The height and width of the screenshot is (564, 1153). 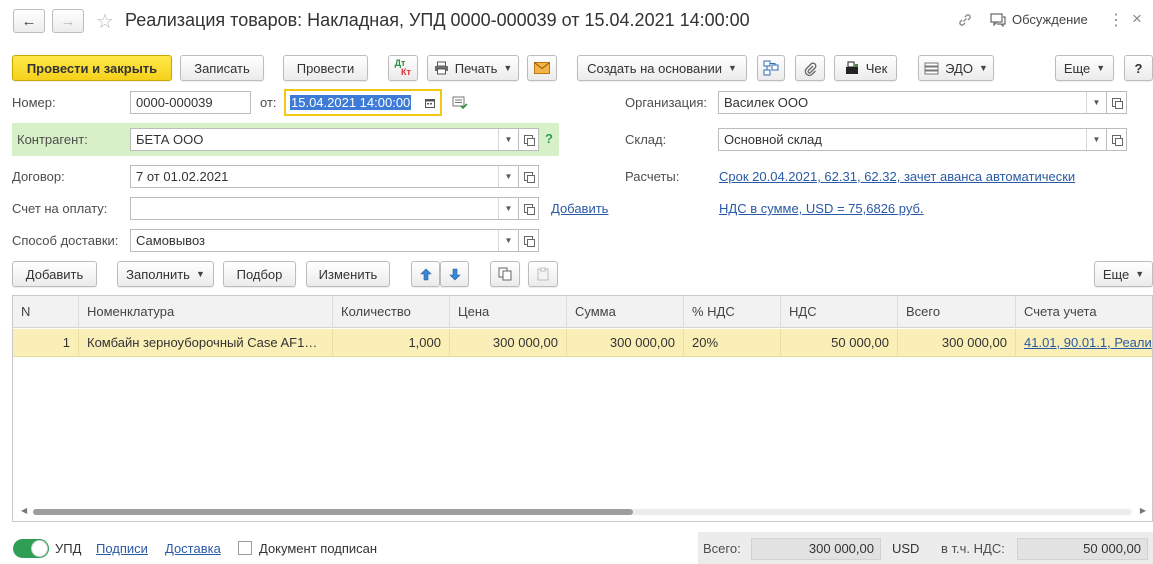 I want to click on column-header-quantity: Количество, so click(x=391, y=312).